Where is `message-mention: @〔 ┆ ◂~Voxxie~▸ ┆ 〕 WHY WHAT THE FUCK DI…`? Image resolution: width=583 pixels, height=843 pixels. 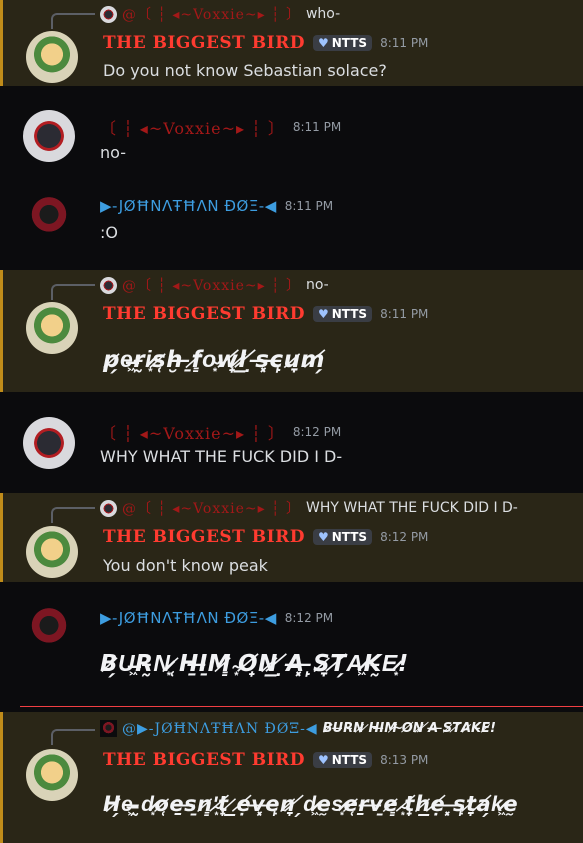
message-mention: @〔 ┆ ◂~Voxxie~▸ ┆ 〕 WHY WHAT THE FUCK DI… is located at coordinates (291, 537).